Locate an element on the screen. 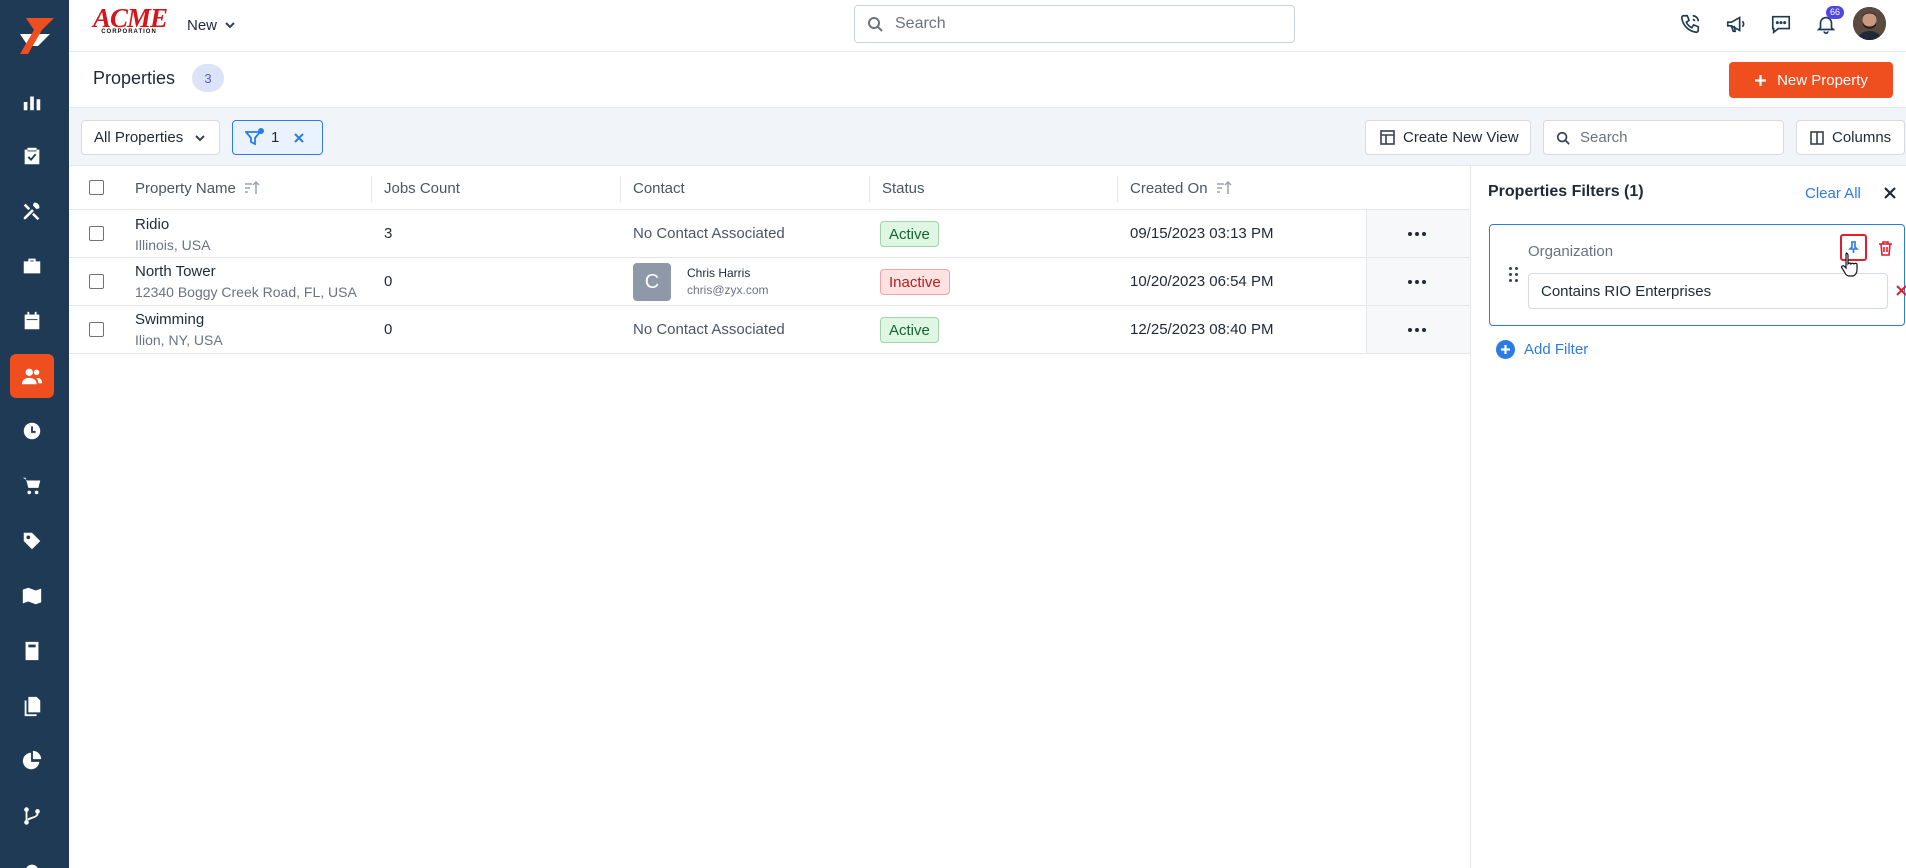  notifications-button: 66 is located at coordinates (1828, 22).